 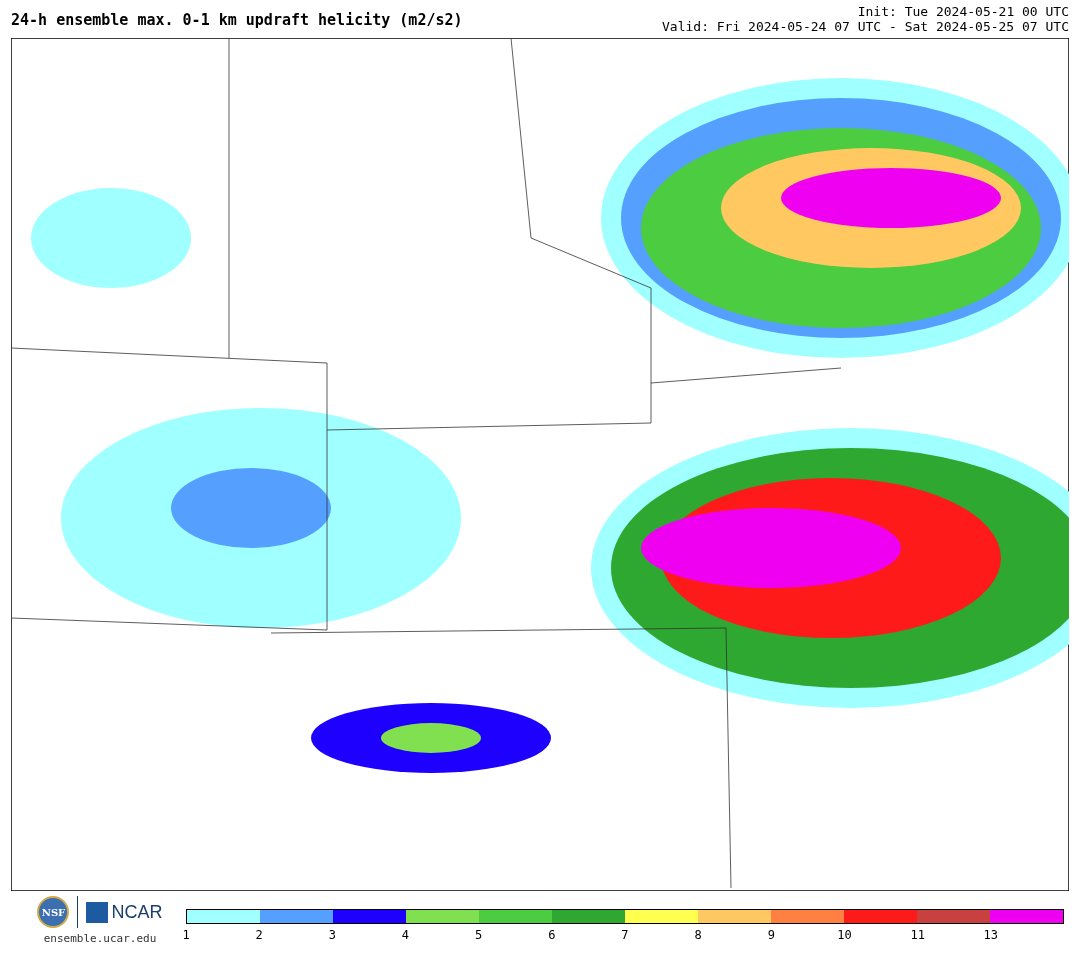 I want to click on scale-label: 13, so click(x=991, y=935).